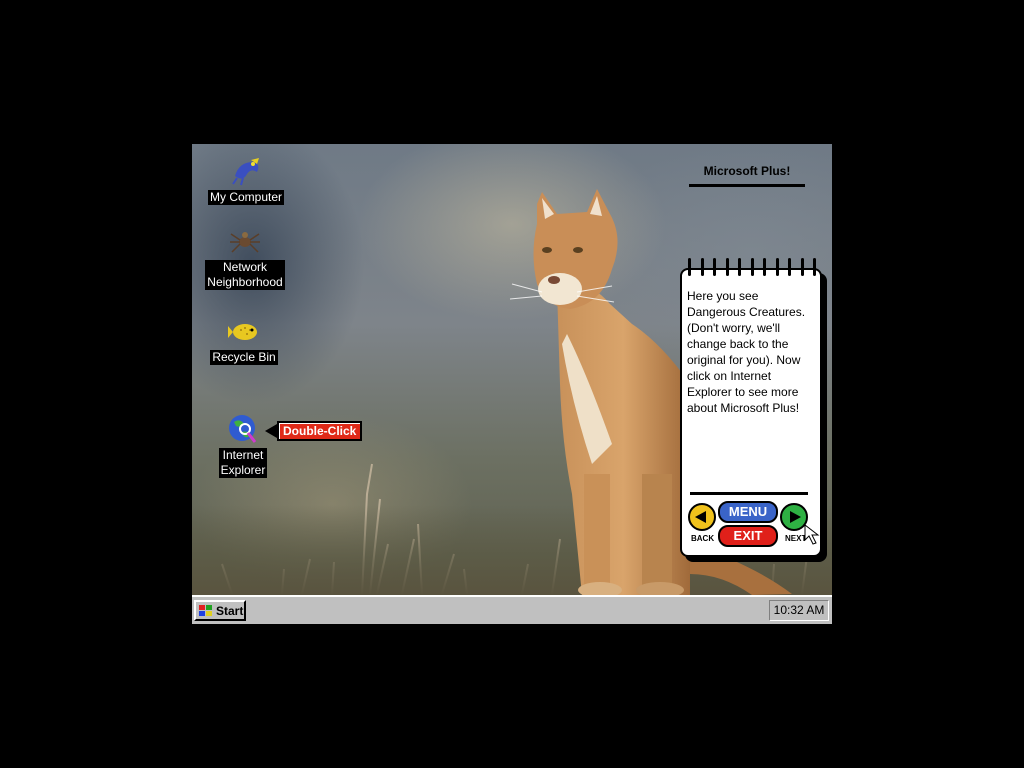 Image resolution: width=1024 pixels, height=768 pixels. I want to click on icon-label: Recycle Bin, so click(244, 357).